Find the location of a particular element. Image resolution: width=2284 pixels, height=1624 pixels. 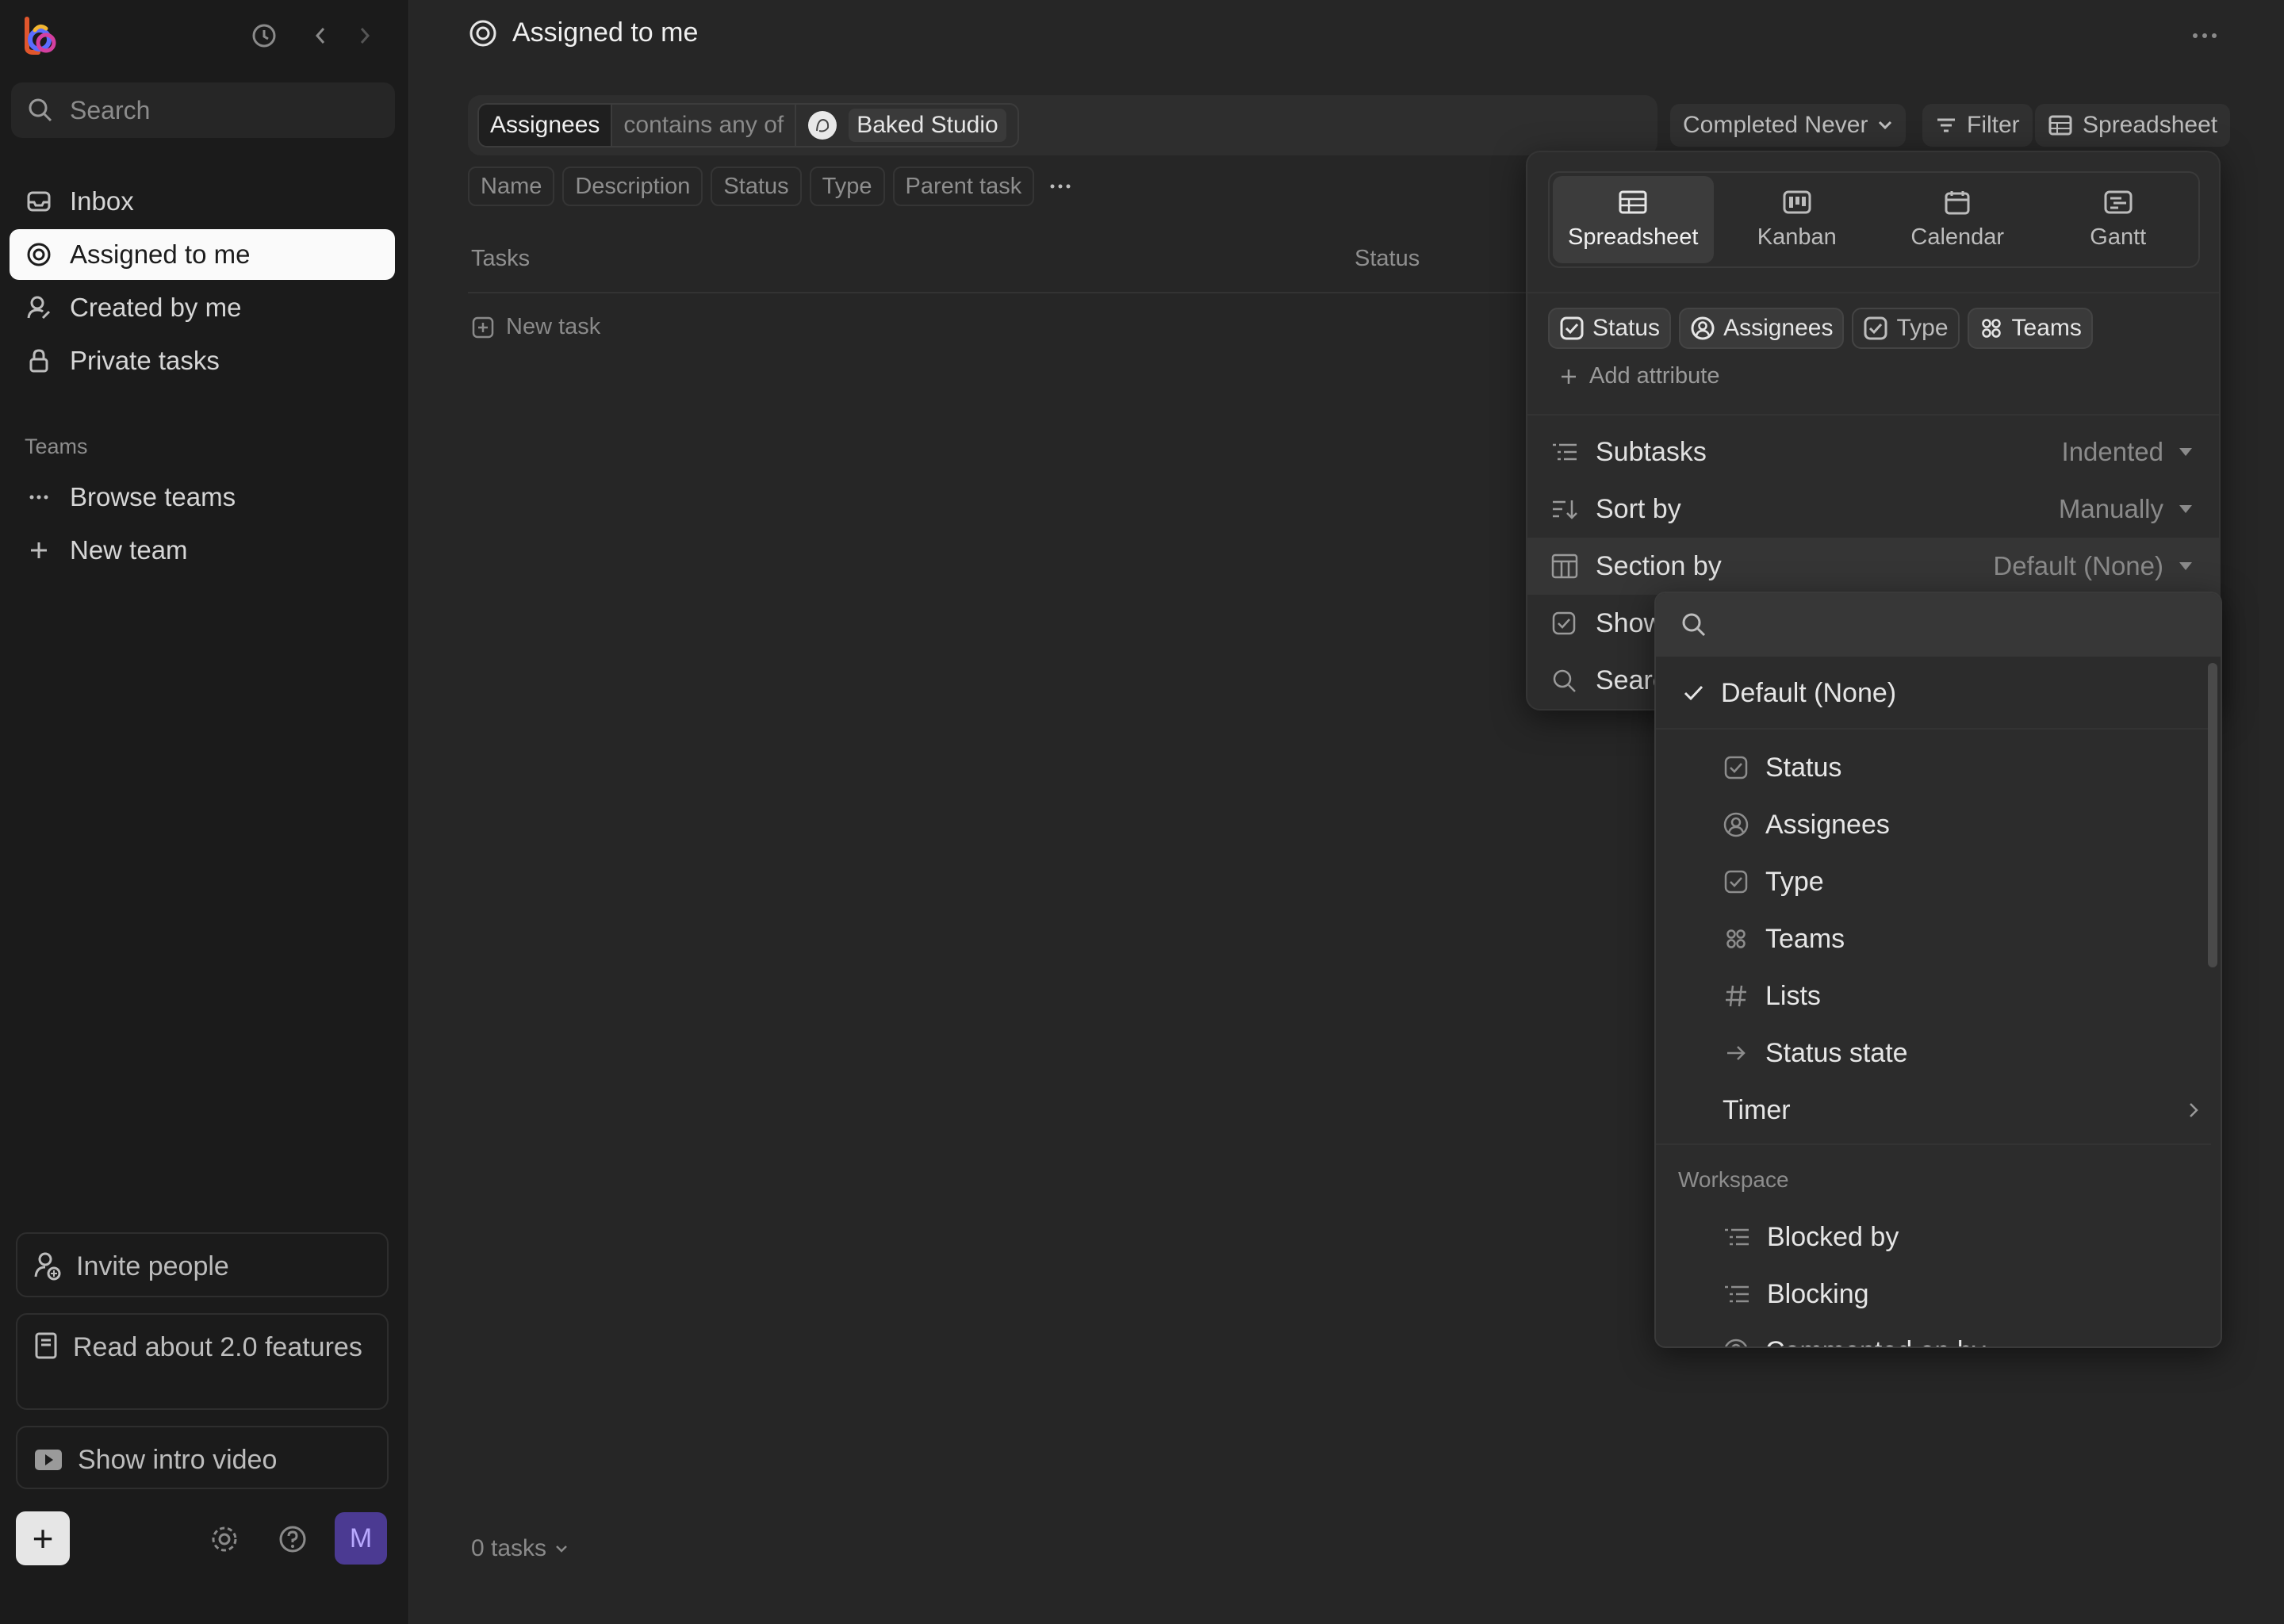

filter-condition: Assignees contains any of Baked Studio is located at coordinates (748, 125).